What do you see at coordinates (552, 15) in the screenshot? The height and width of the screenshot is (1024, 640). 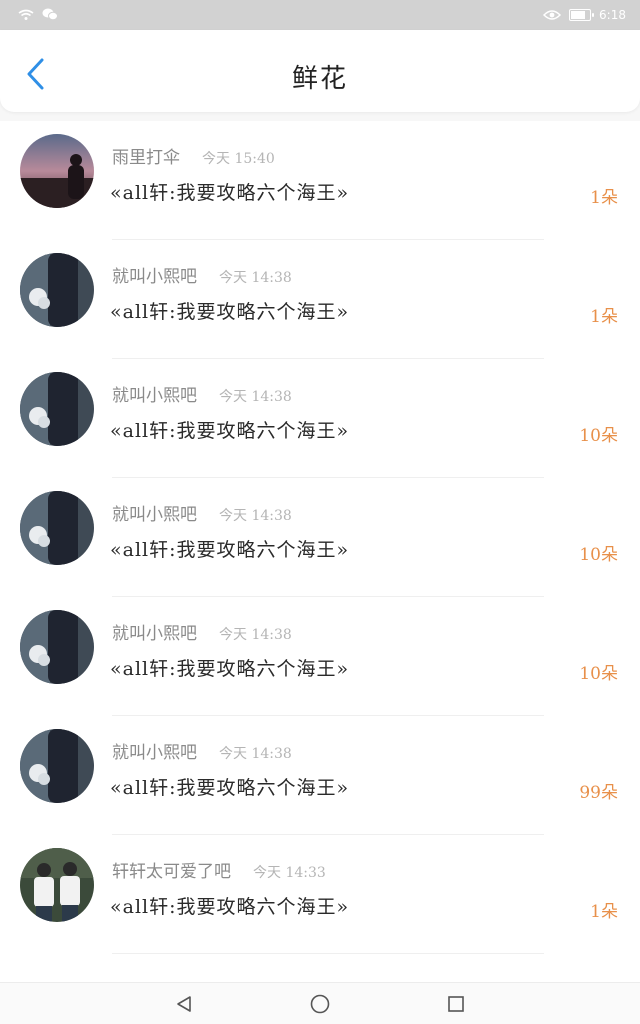 I see `eye-icon` at bounding box center [552, 15].